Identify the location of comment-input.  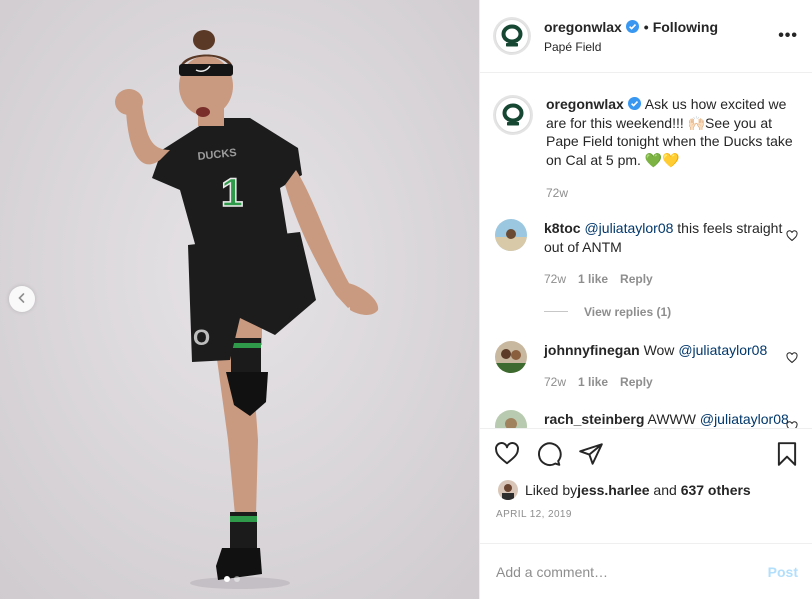
(632, 571).